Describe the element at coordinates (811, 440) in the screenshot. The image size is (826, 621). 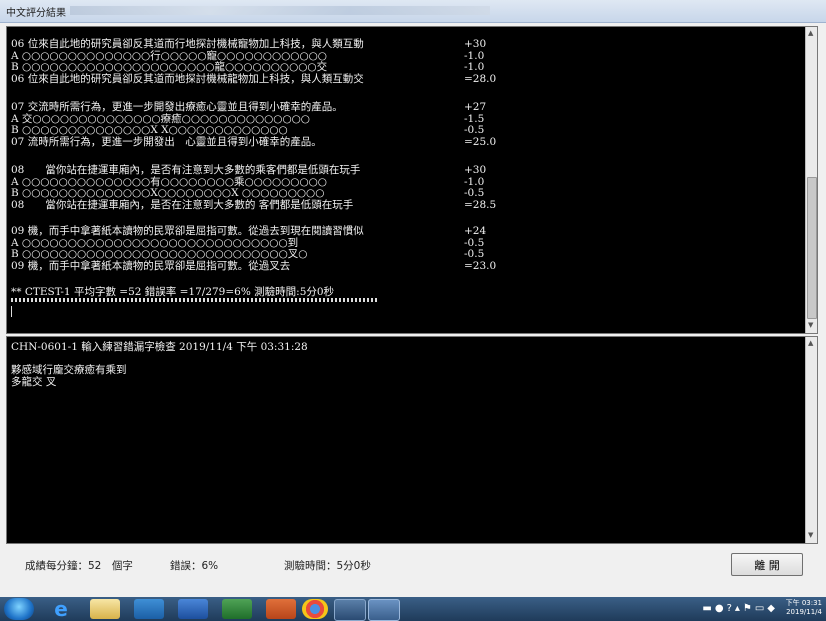
I see `error-pane-scrollbar: ▲ ▼` at that location.